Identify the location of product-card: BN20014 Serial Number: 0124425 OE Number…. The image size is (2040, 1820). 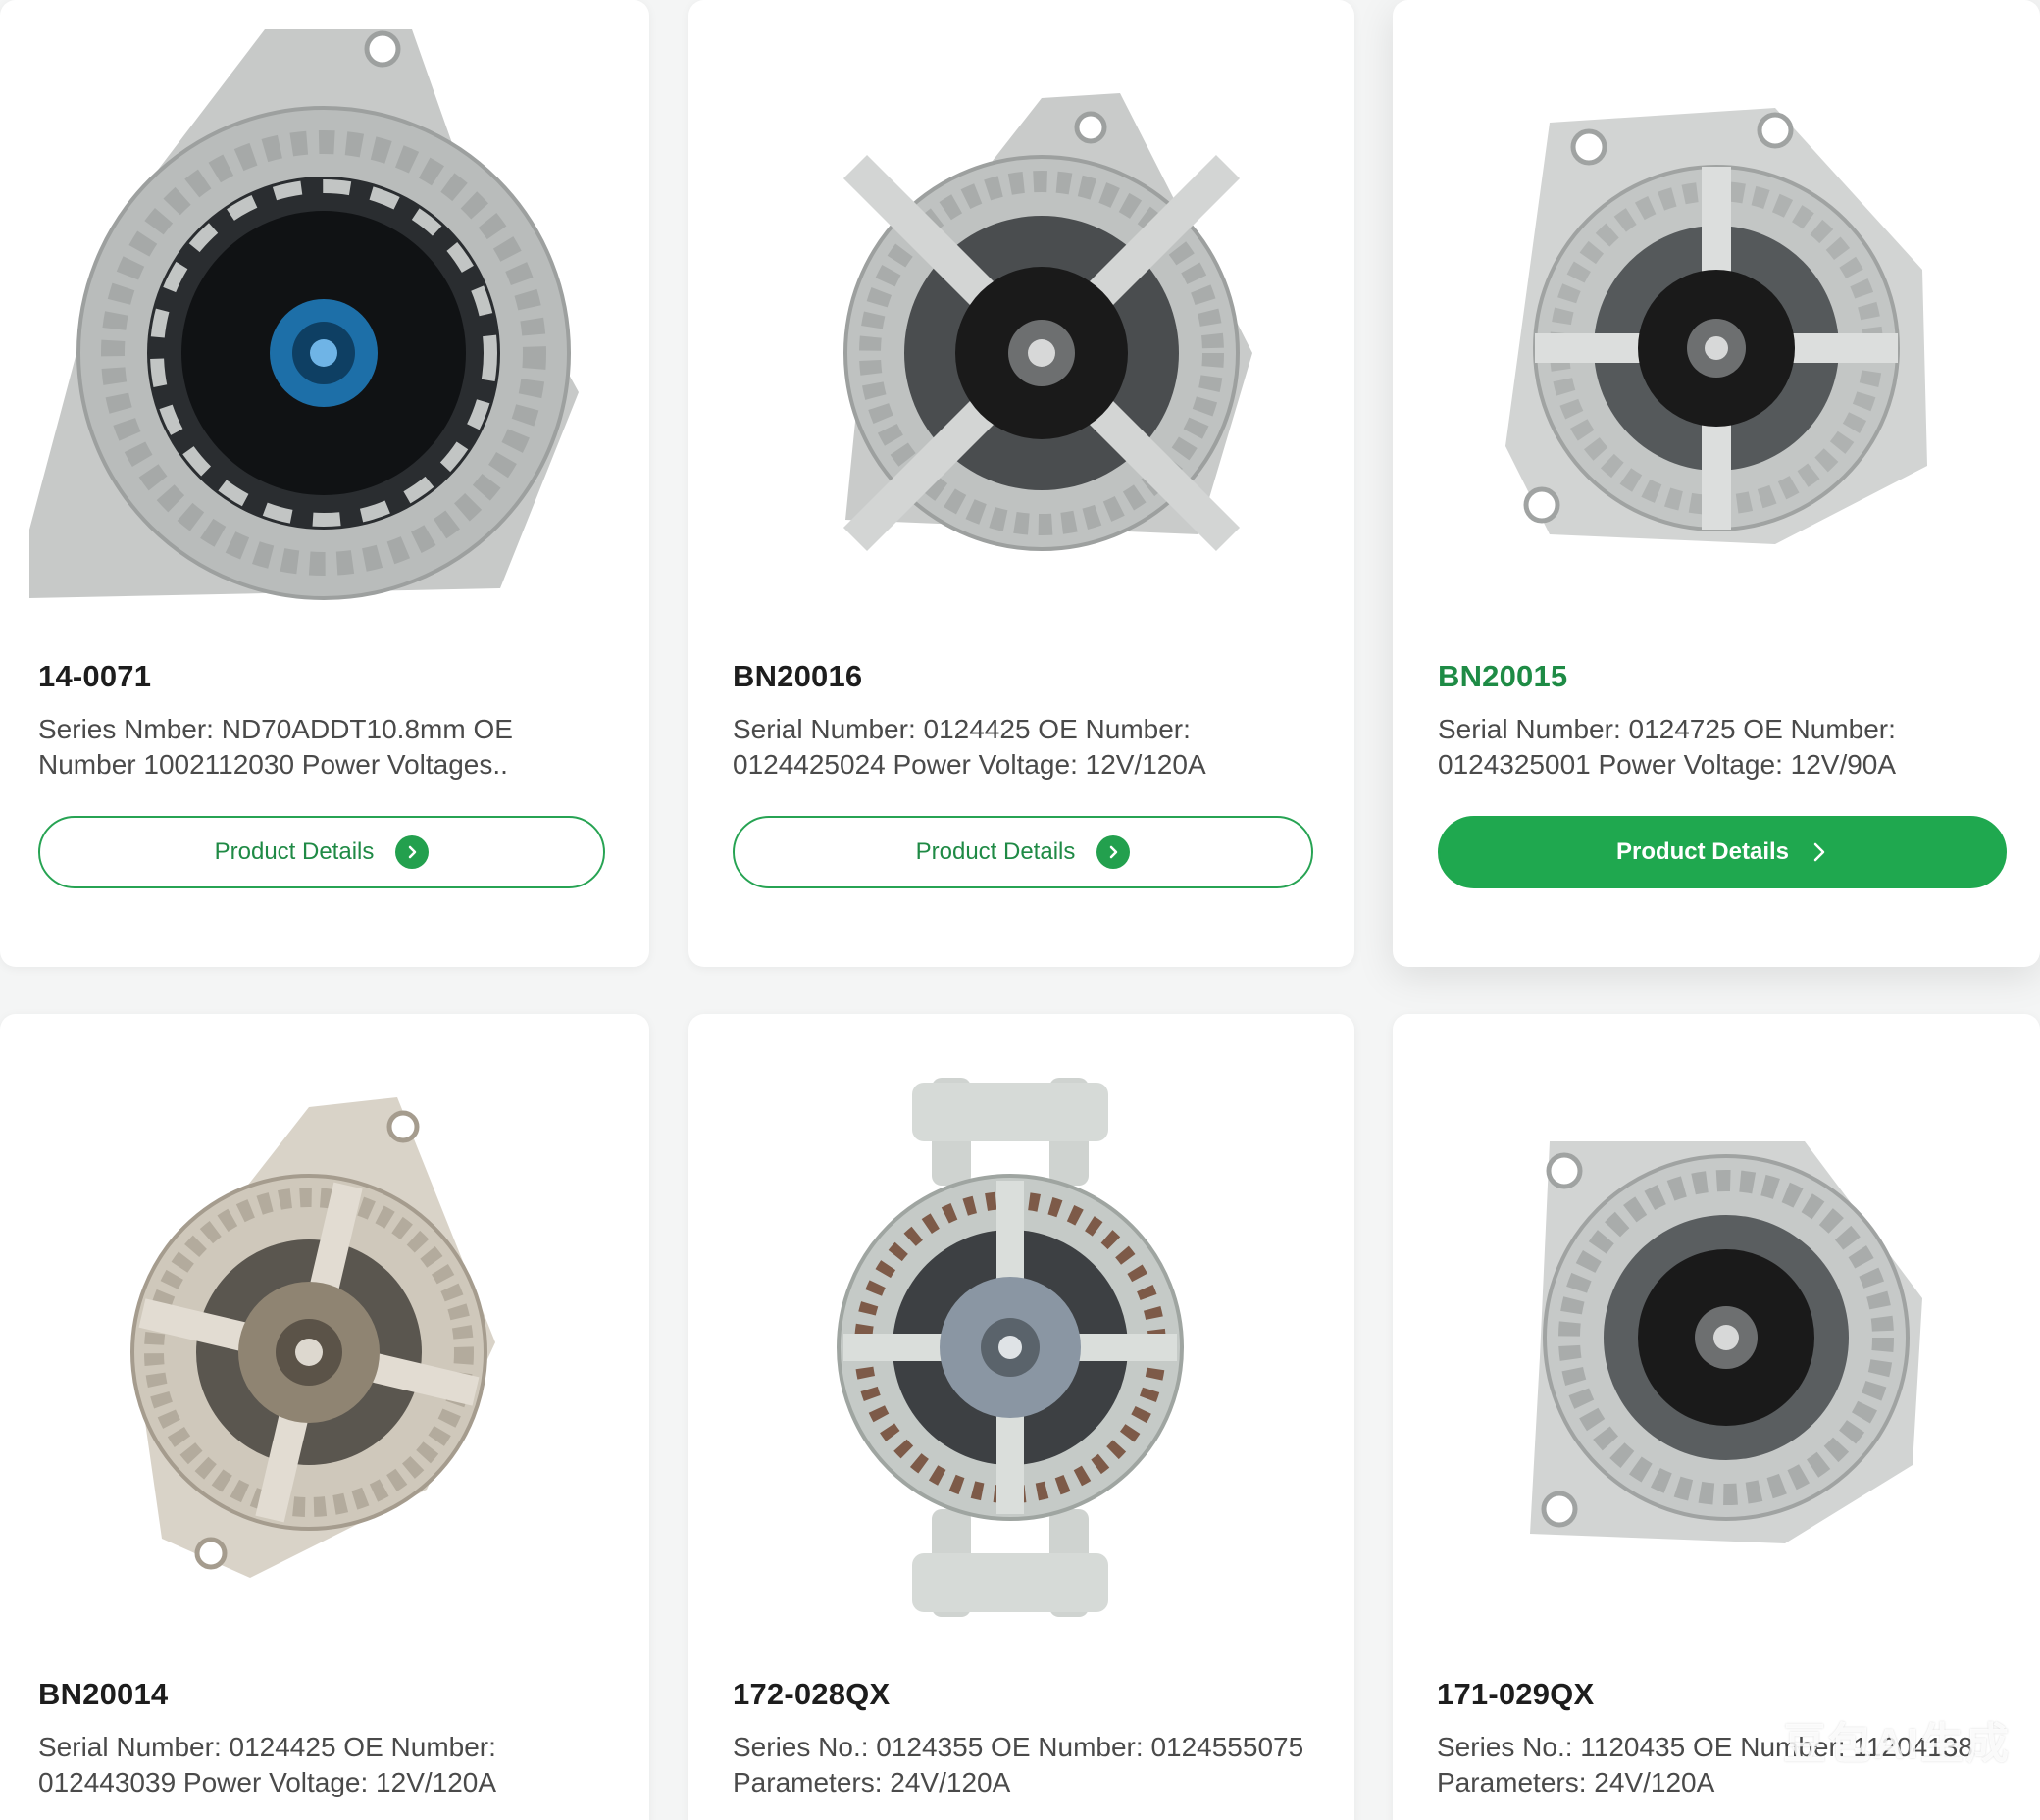
(324, 1417).